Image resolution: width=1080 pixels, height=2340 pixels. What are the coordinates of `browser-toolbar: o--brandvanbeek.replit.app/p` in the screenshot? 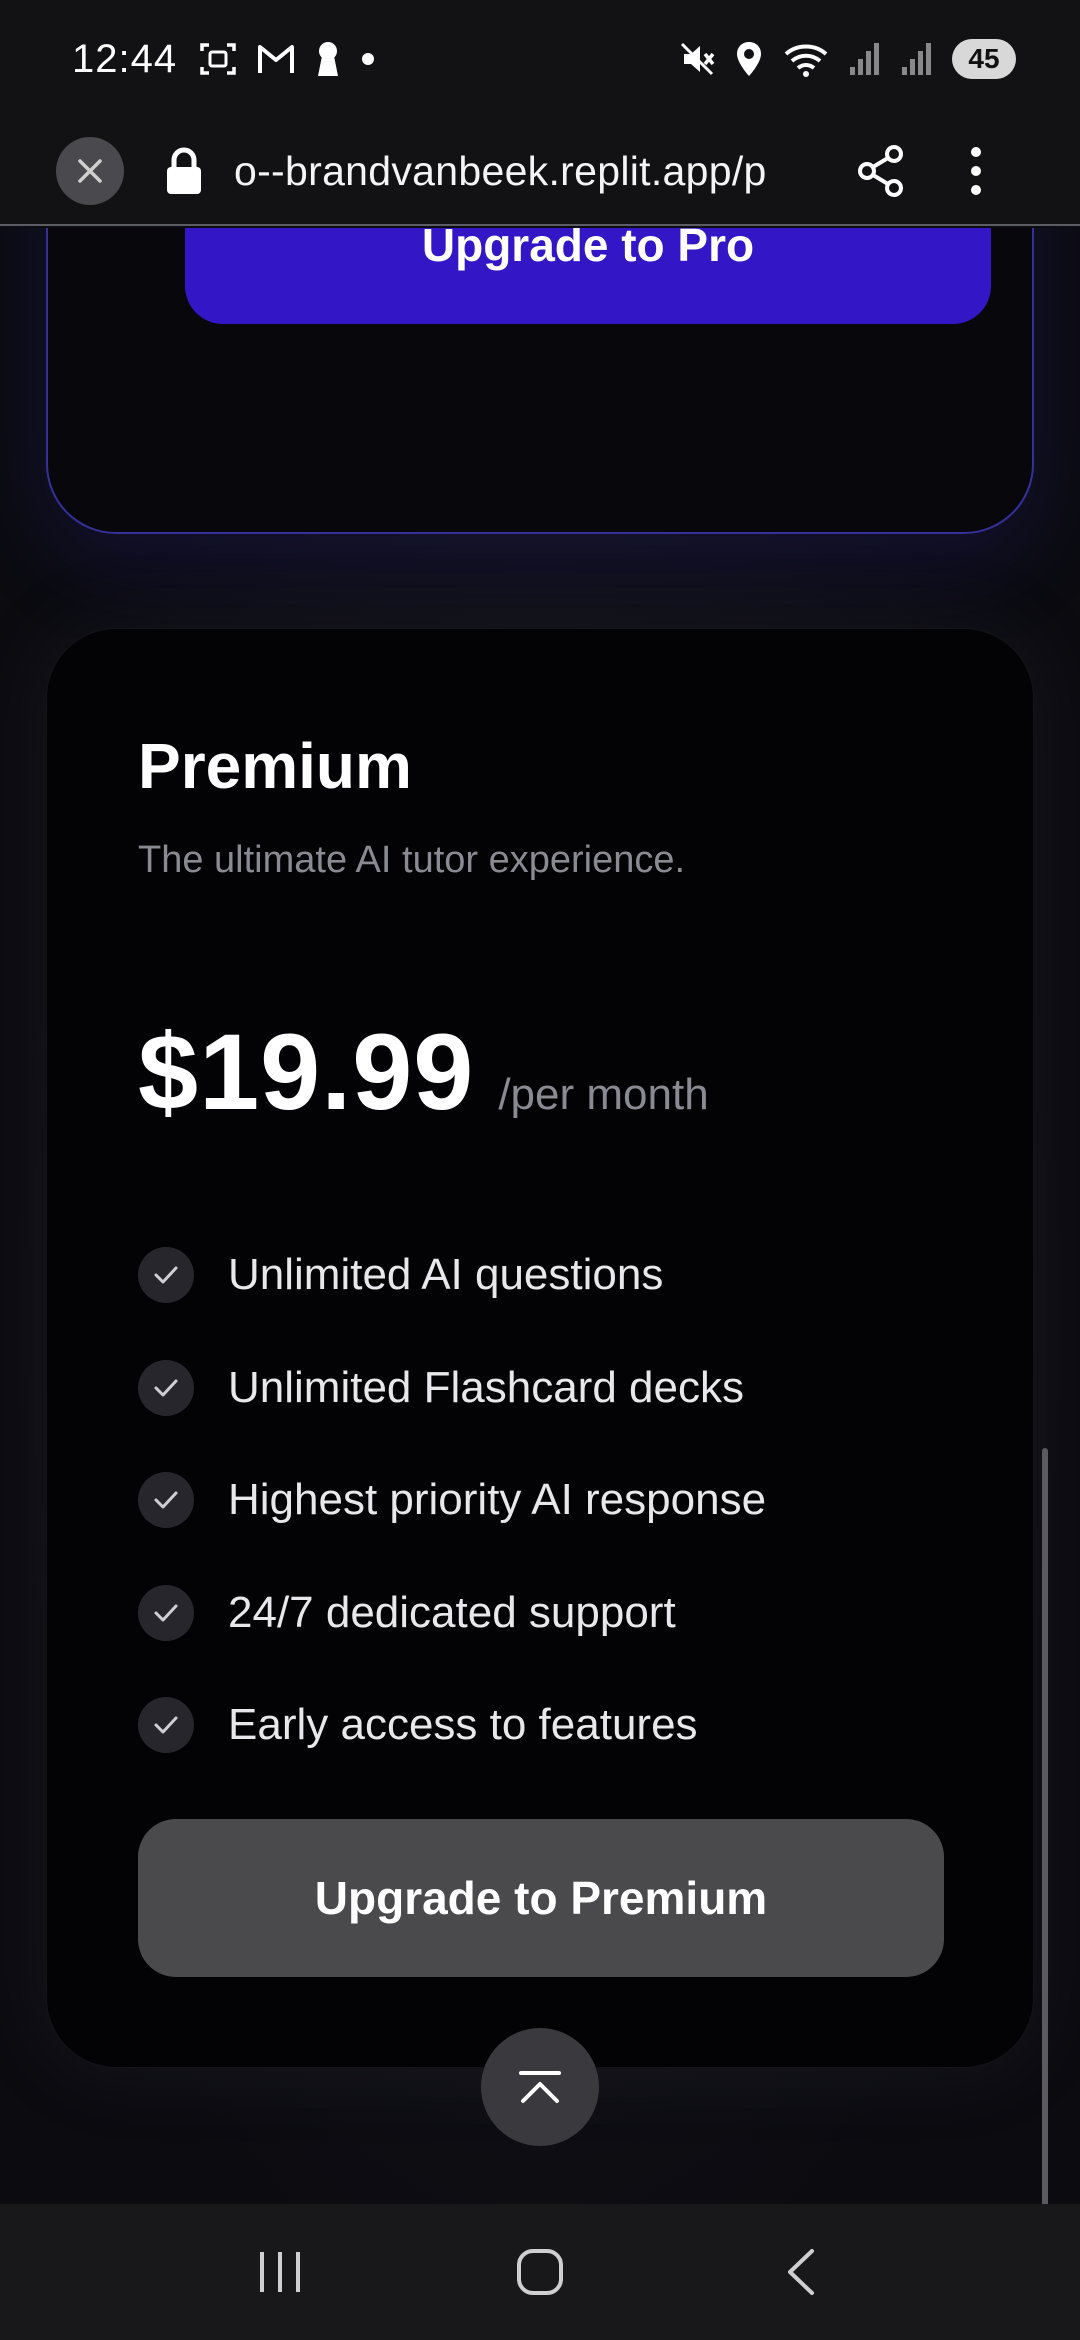 It's located at (540, 172).